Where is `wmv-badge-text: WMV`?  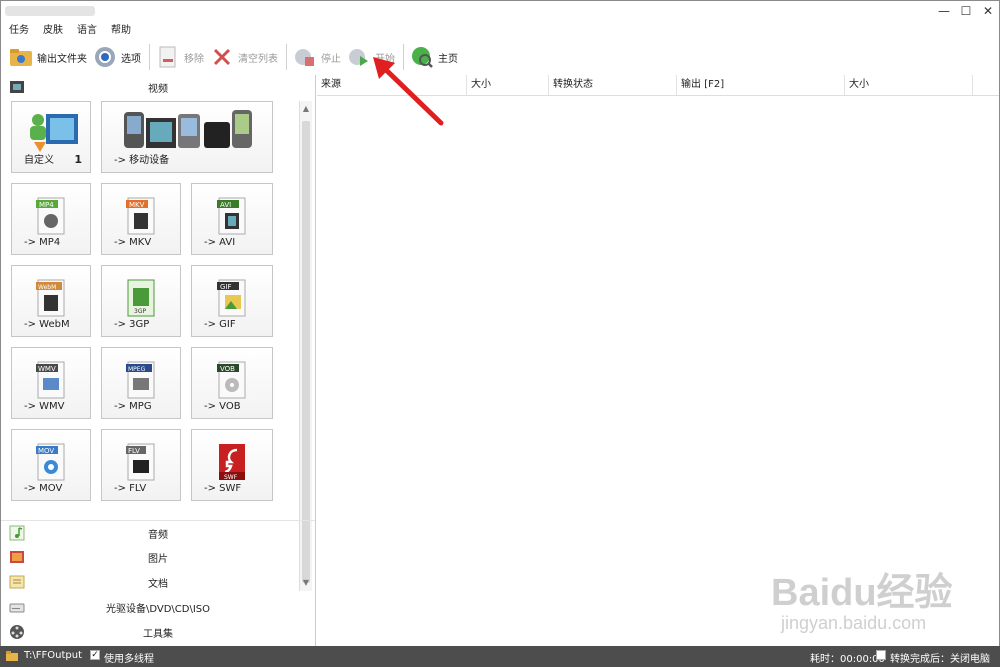 wmv-badge-text: WMV is located at coordinates (47, 369).